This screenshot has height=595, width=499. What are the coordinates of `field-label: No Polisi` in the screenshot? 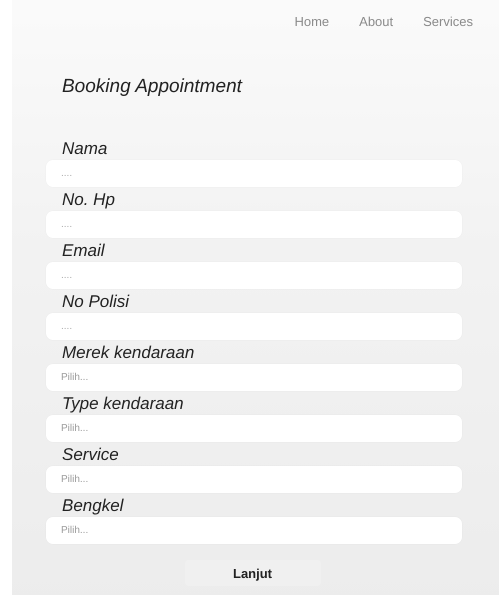 It's located at (95, 302).